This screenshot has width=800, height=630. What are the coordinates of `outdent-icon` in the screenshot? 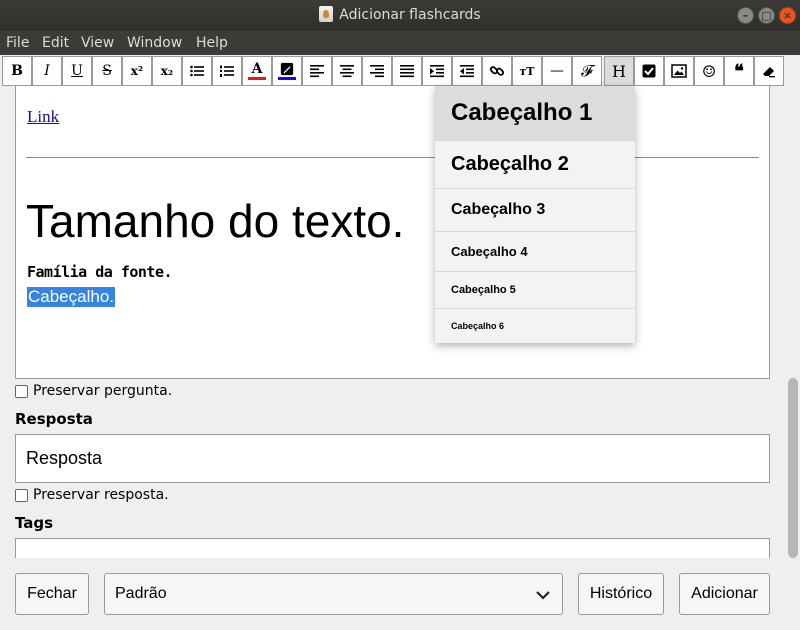 It's located at (467, 71).